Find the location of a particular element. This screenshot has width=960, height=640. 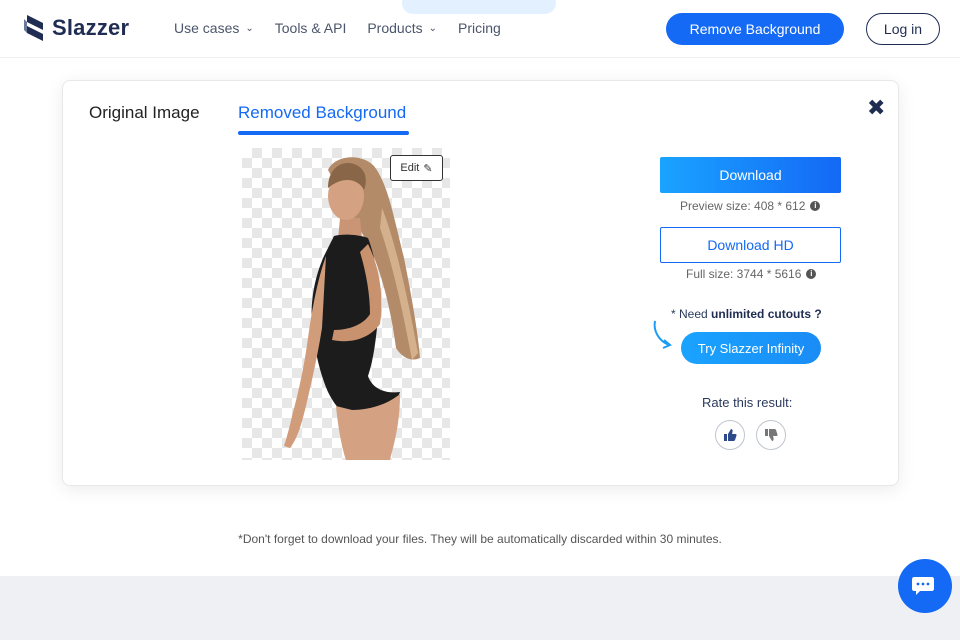

nav-label: Pricing is located at coordinates (479, 28).